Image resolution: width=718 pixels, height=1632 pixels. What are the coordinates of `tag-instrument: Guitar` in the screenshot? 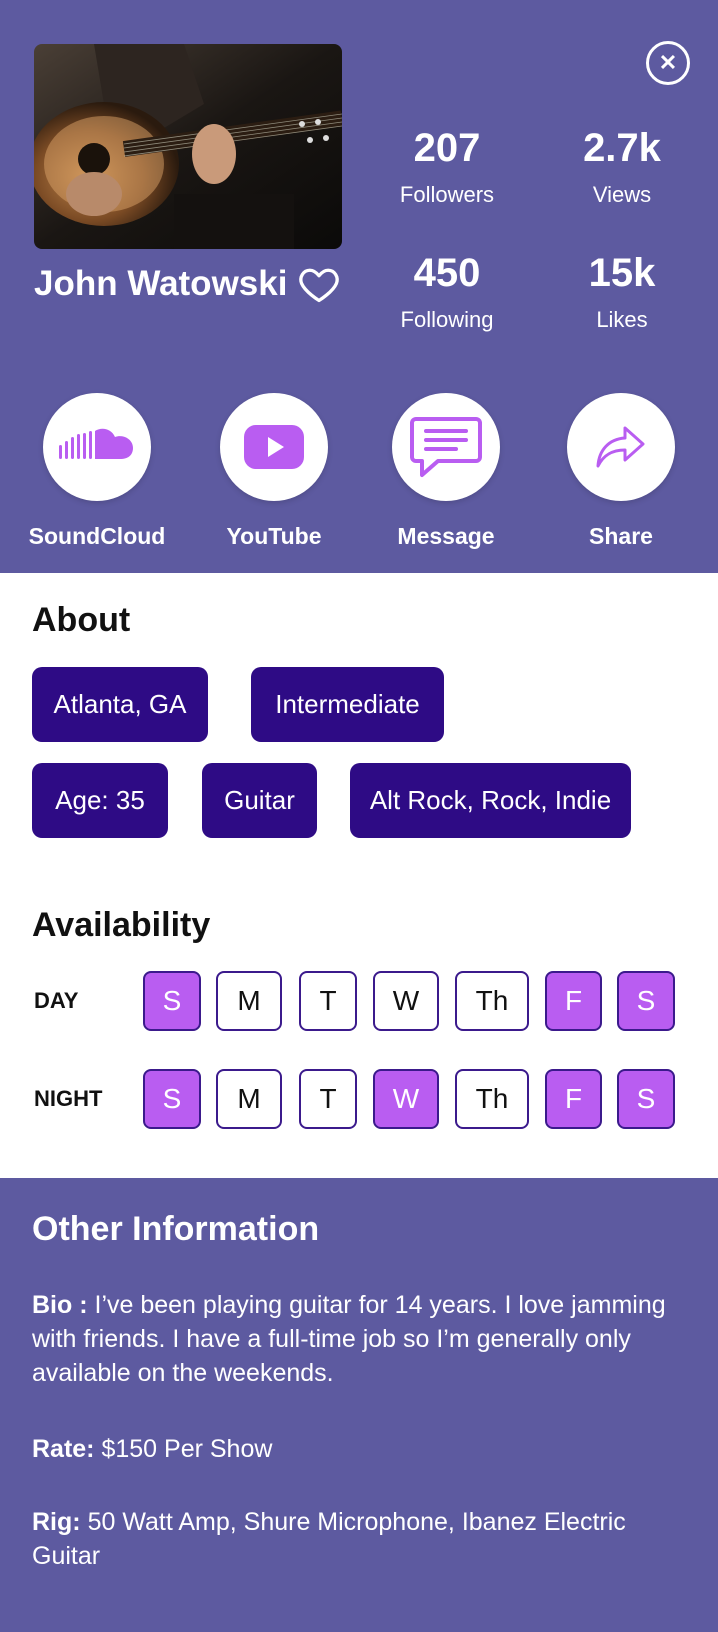 It's located at (259, 800).